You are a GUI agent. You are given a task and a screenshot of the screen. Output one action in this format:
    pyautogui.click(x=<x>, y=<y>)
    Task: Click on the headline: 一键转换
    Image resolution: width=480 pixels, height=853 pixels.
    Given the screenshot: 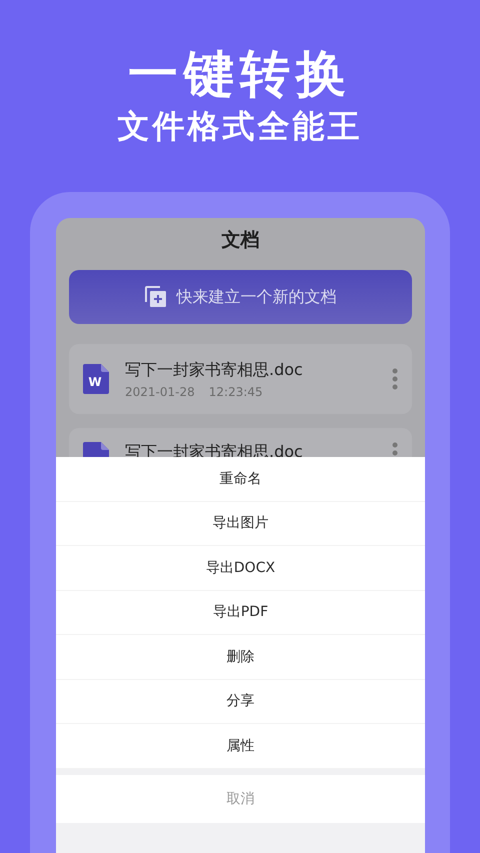 What is the action you would take?
    pyautogui.click(x=240, y=74)
    